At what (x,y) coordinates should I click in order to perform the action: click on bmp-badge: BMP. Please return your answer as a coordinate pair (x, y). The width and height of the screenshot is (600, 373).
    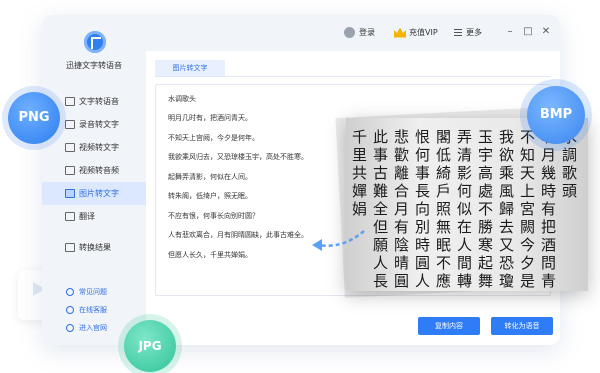
    Looking at the image, I should click on (556, 115).